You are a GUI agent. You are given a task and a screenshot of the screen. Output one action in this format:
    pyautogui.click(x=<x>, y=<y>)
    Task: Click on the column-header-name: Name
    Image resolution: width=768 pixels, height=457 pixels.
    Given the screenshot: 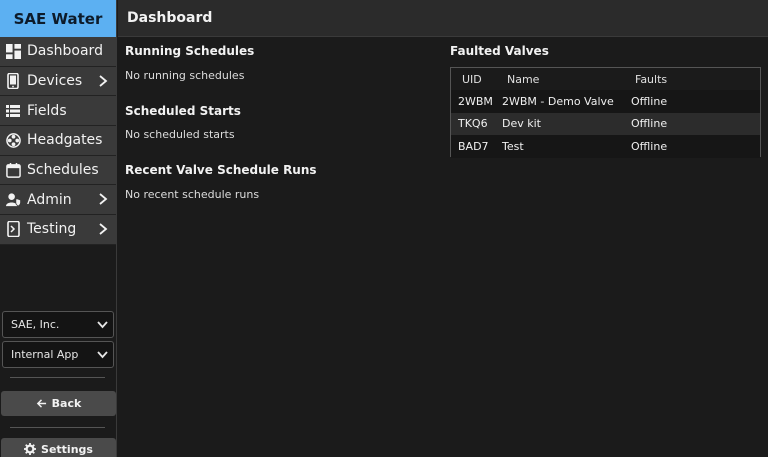 What is the action you would take?
    pyautogui.click(x=560, y=79)
    